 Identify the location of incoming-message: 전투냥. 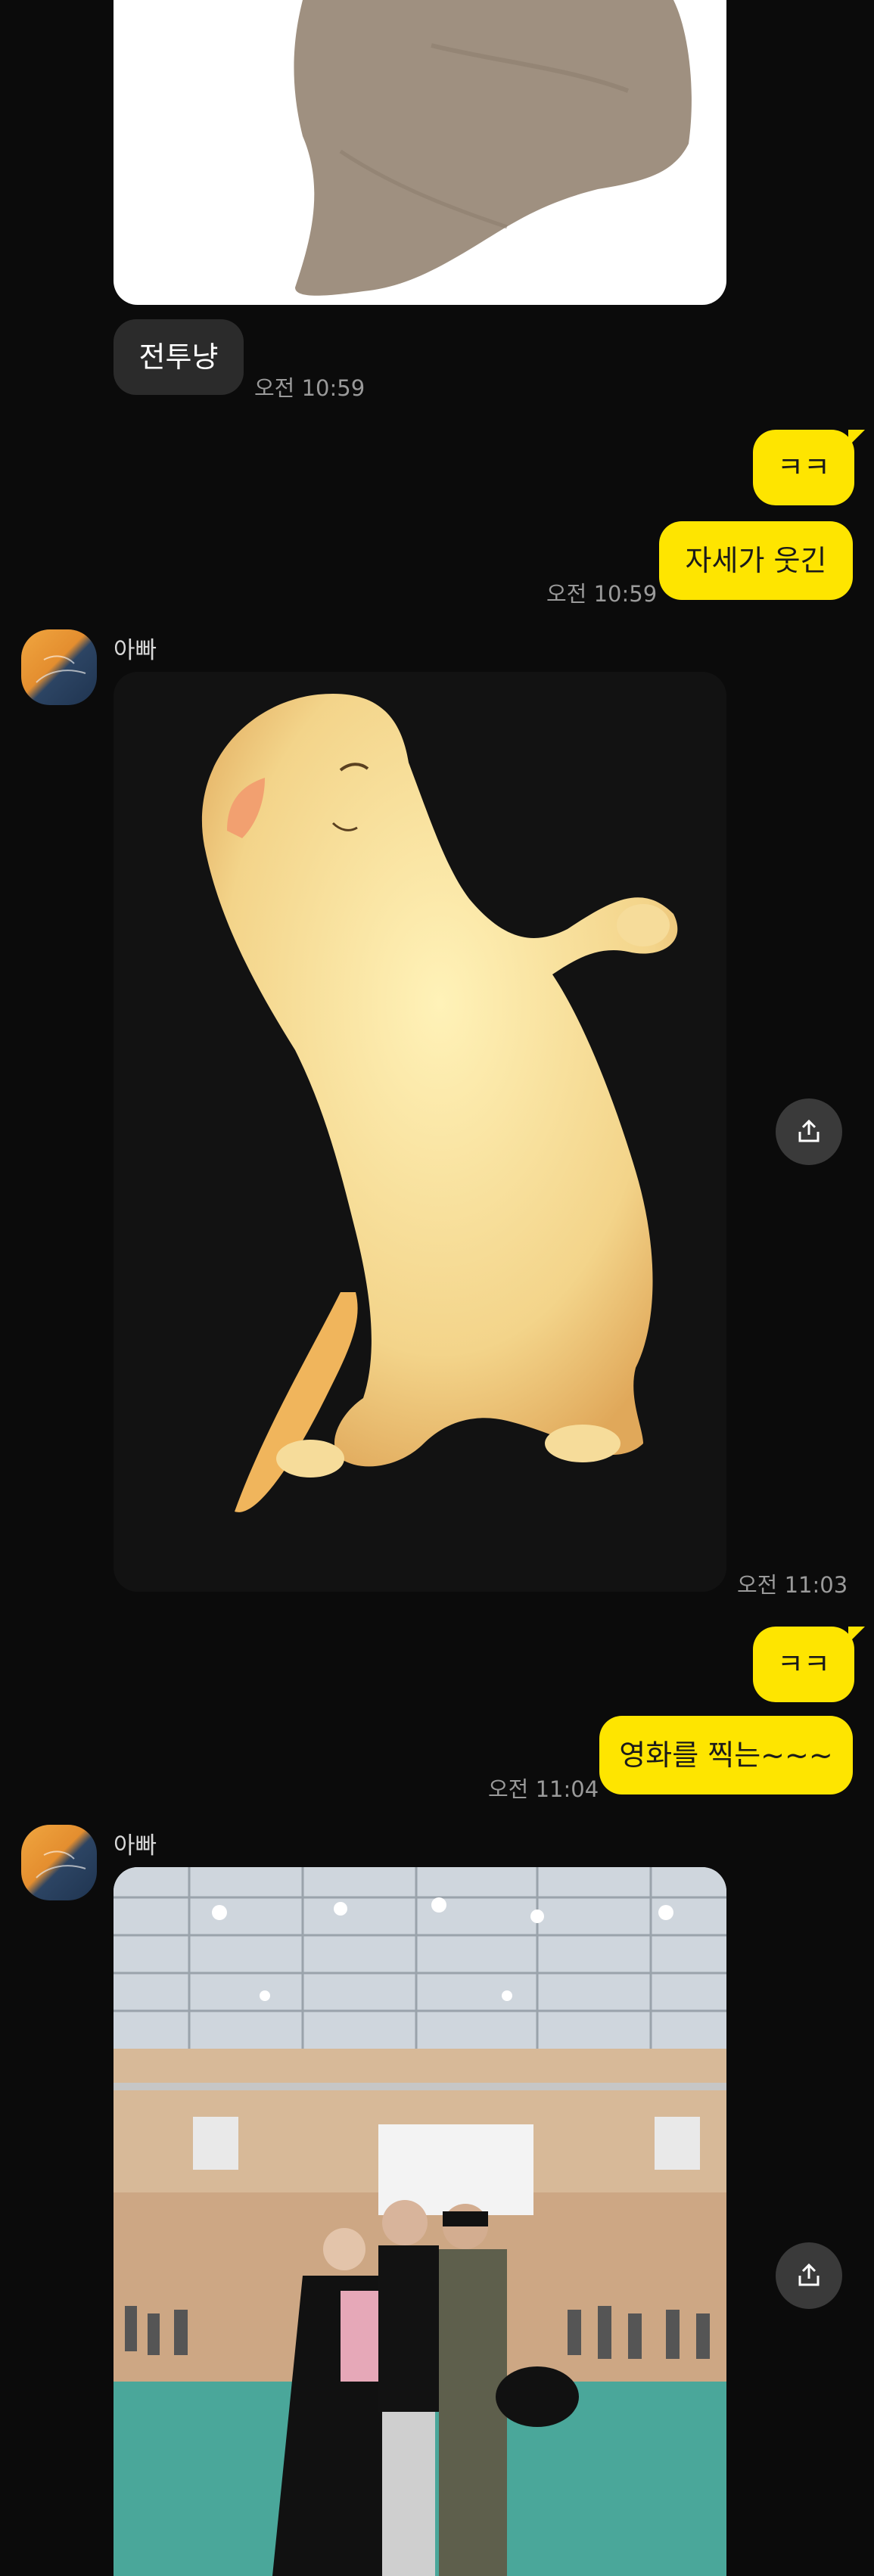
(179, 357).